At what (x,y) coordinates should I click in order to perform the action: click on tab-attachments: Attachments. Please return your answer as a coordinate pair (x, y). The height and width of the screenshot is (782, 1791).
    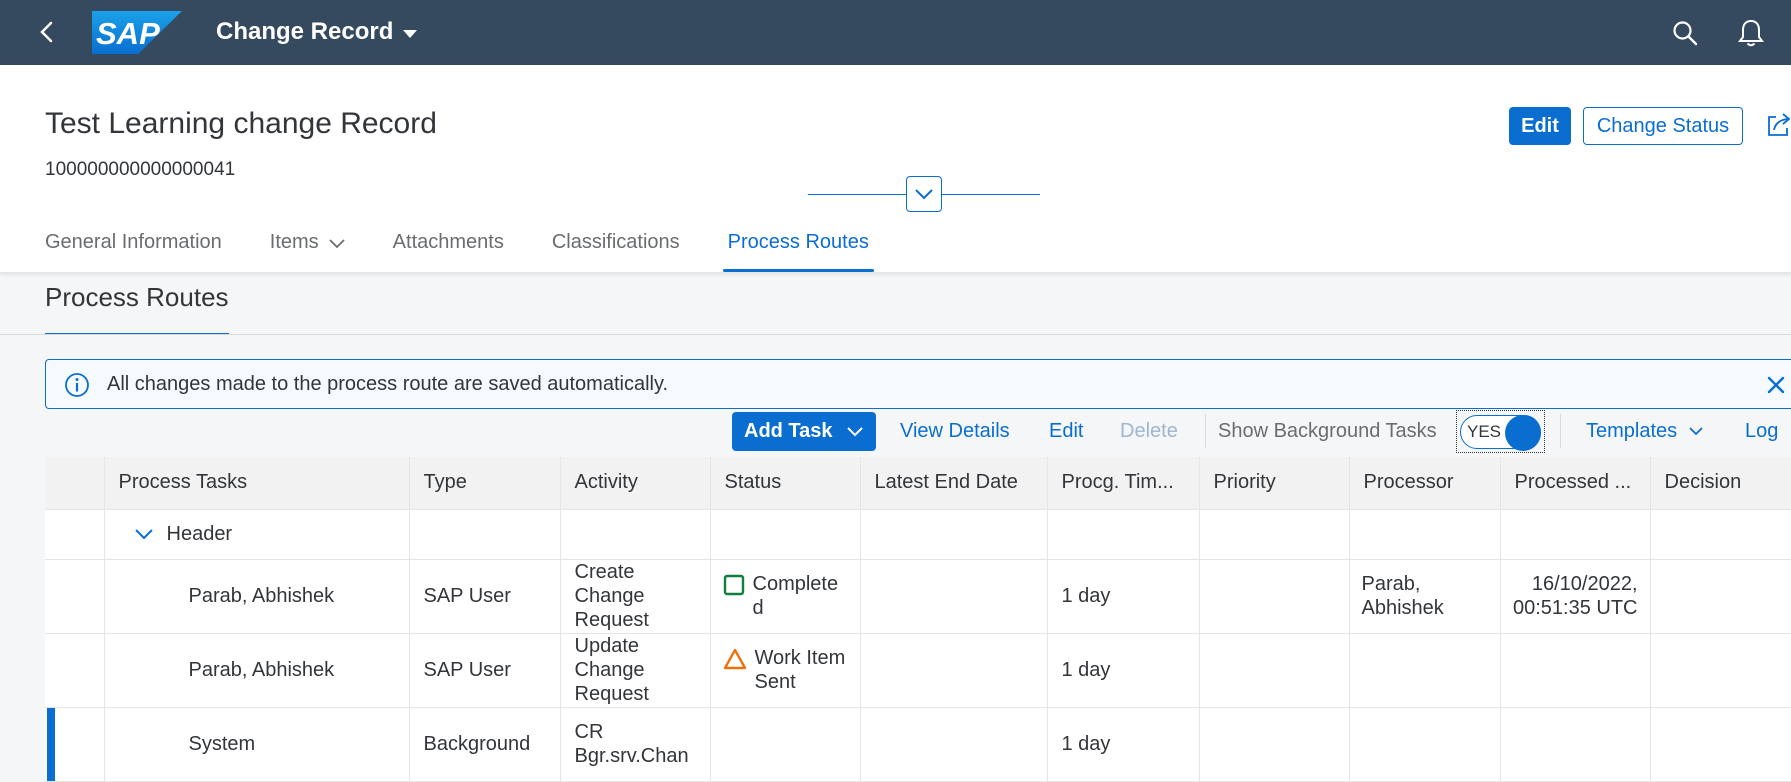
    Looking at the image, I should click on (448, 252).